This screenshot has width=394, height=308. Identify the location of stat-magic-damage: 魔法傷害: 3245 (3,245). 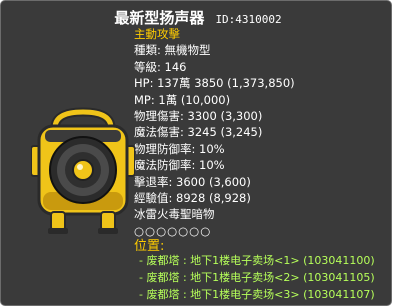
(198, 132).